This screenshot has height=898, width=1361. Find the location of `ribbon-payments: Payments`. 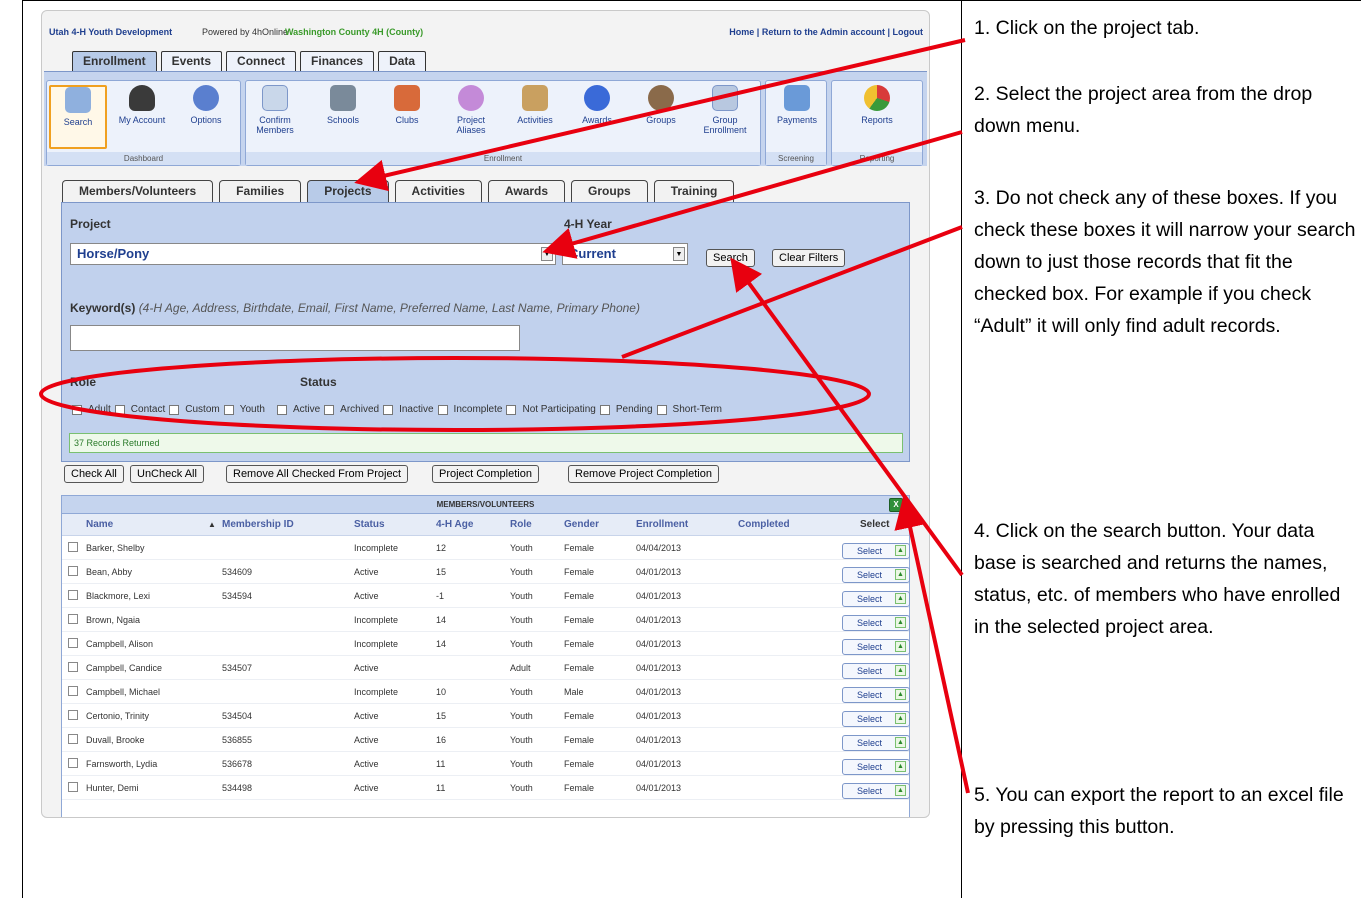

ribbon-payments: Payments is located at coordinates (797, 105).